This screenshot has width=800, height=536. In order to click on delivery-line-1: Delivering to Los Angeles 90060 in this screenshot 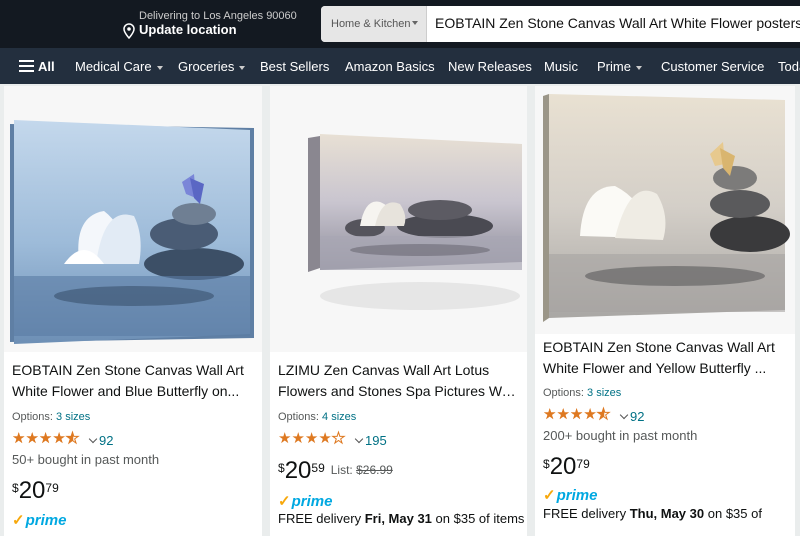, I will do `click(218, 16)`.